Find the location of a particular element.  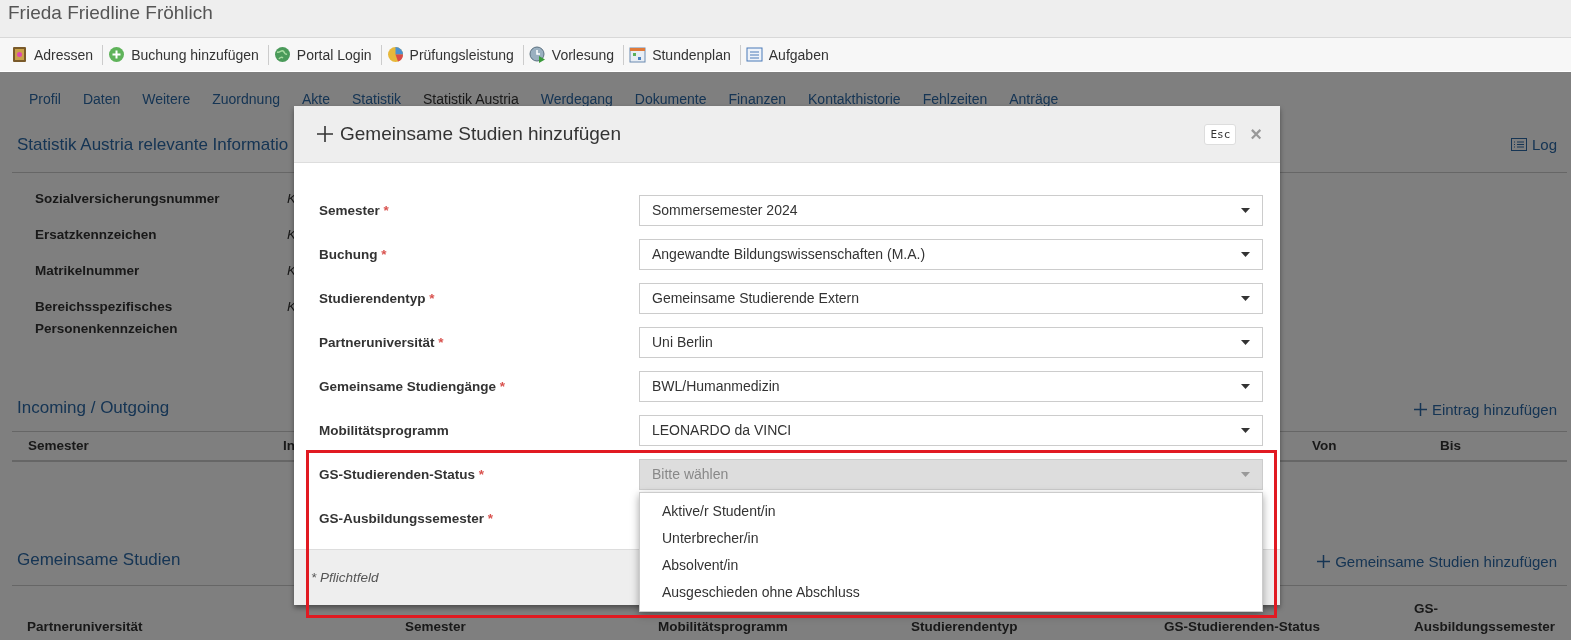

column-header: Studierendentyp is located at coordinates (965, 627).